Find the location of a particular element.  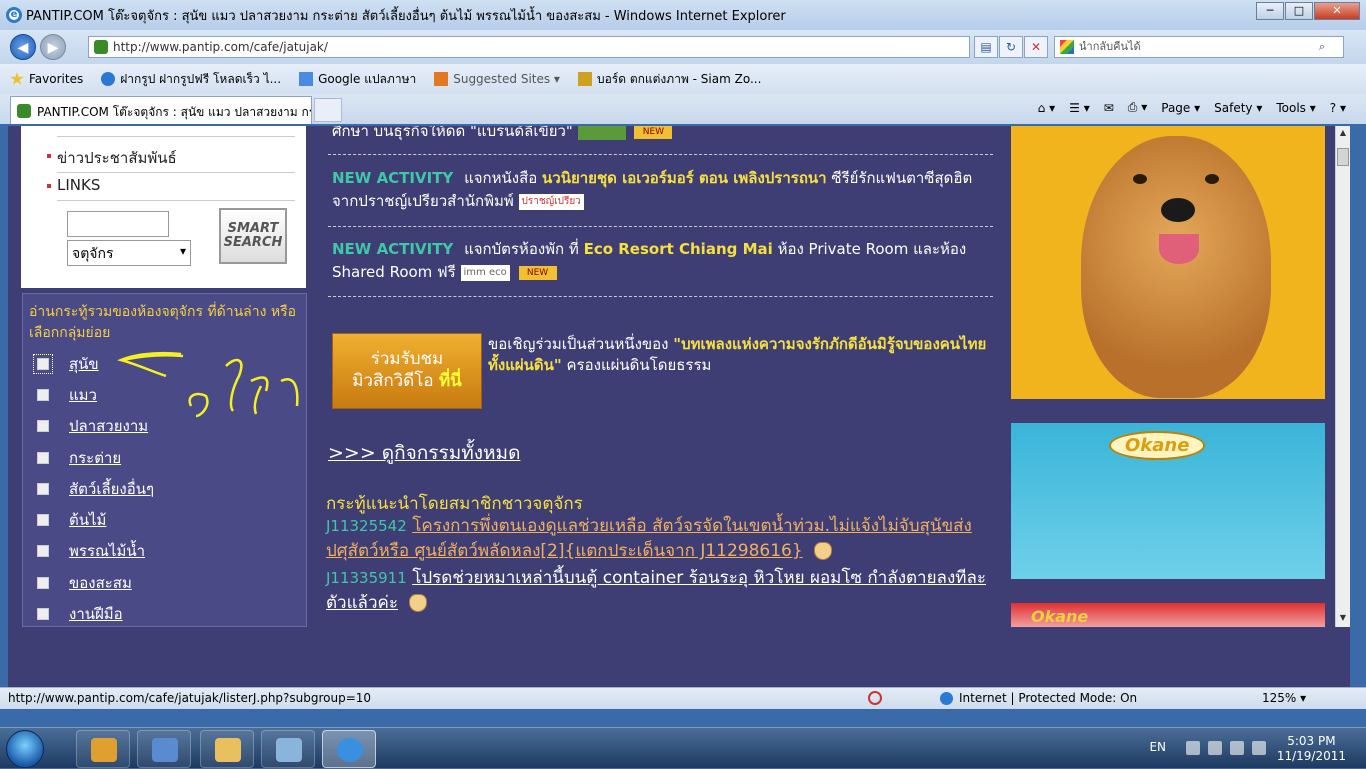

category-link: ปลาสวยงาม is located at coordinates (108, 426).